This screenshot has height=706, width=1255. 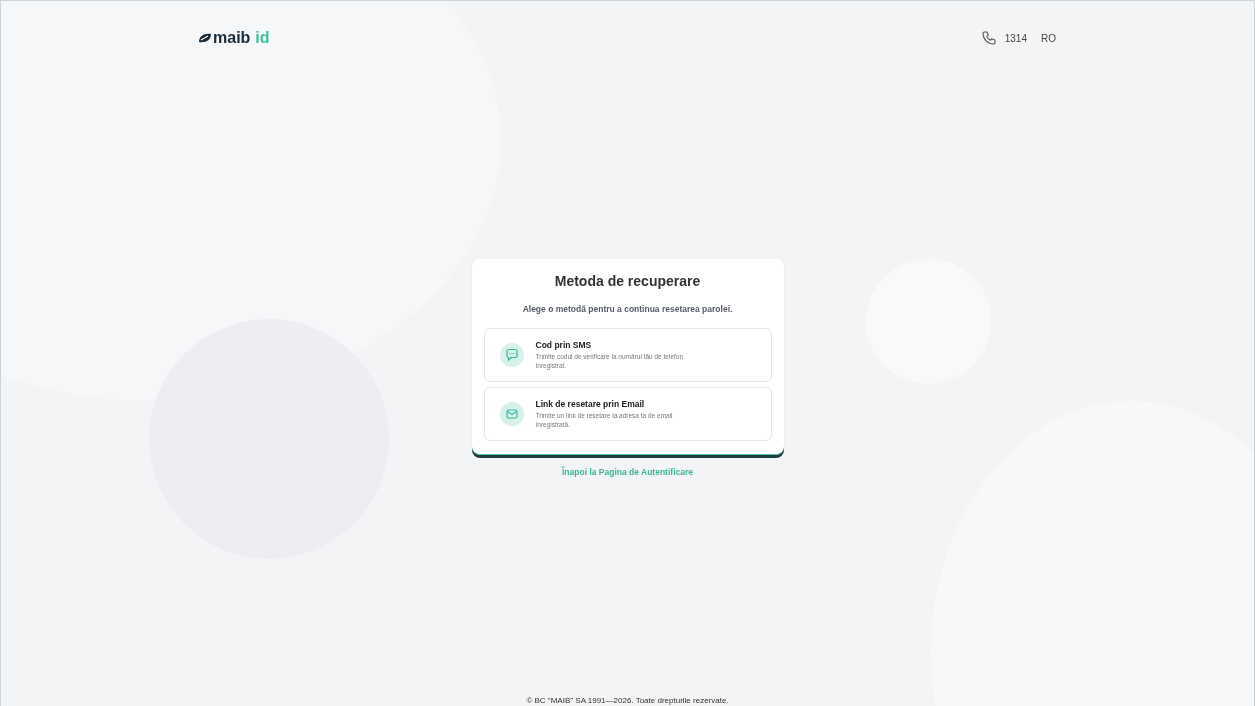 I want to click on copyright-text: © BC "MAIB" SA 1991—2026. Toate drepturile rezervate., so click(x=627, y=701).